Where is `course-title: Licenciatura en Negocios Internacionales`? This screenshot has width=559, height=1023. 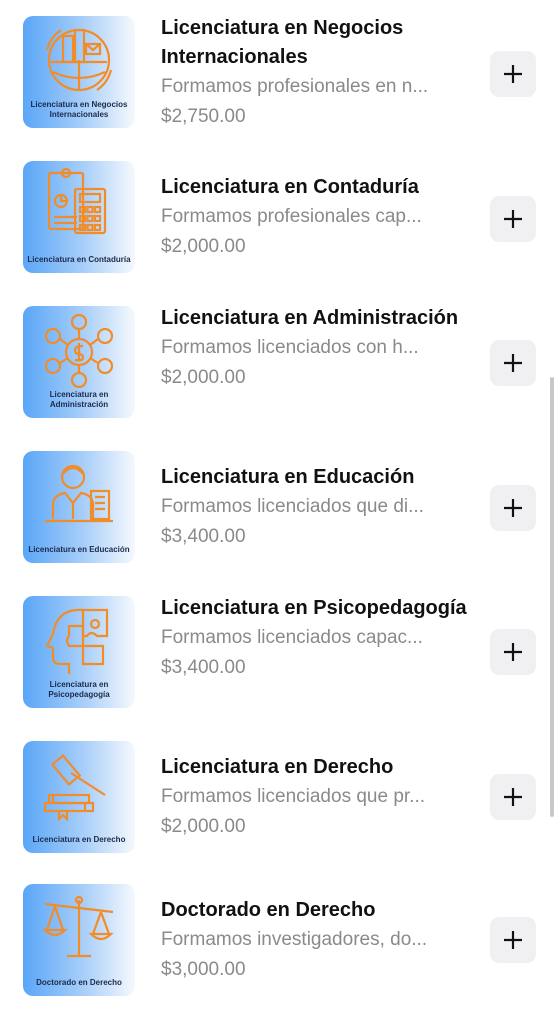
course-title: Licenciatura en Negocios Internacionales is located at coordinates (282, 42).